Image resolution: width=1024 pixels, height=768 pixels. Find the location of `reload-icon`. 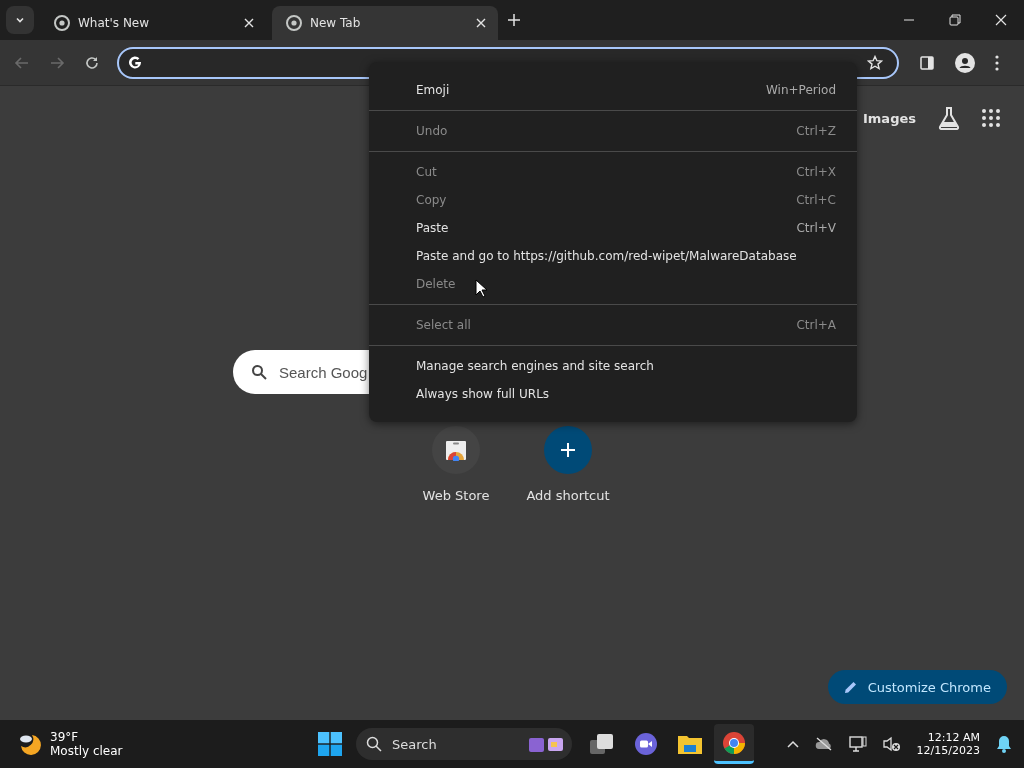

reload-icon is located at coordinates (92, 62).